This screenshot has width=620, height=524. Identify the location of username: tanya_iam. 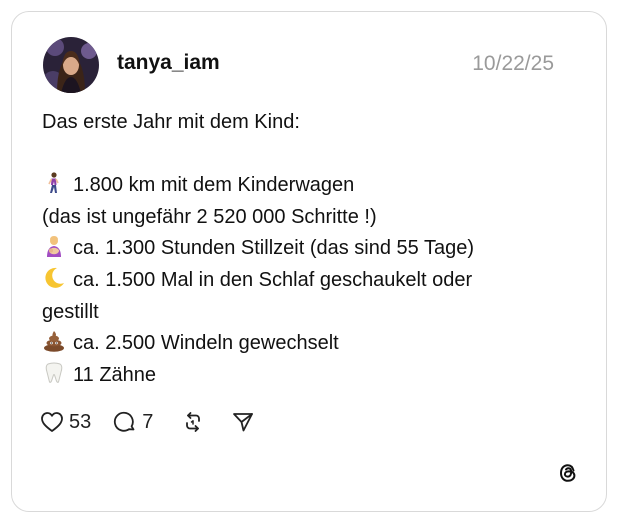
(168, 63).